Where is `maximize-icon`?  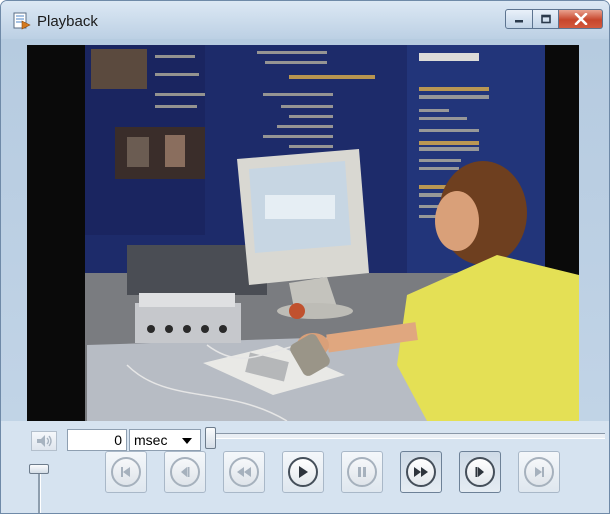
maximize-icon is located at coordinates (545, 19).